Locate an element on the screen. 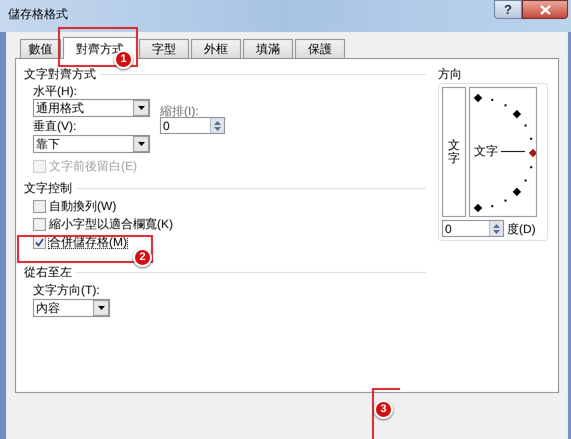 This screenshot has width=571, height=439. dropdown: 通用格式 is located at coordinates (91, 108).